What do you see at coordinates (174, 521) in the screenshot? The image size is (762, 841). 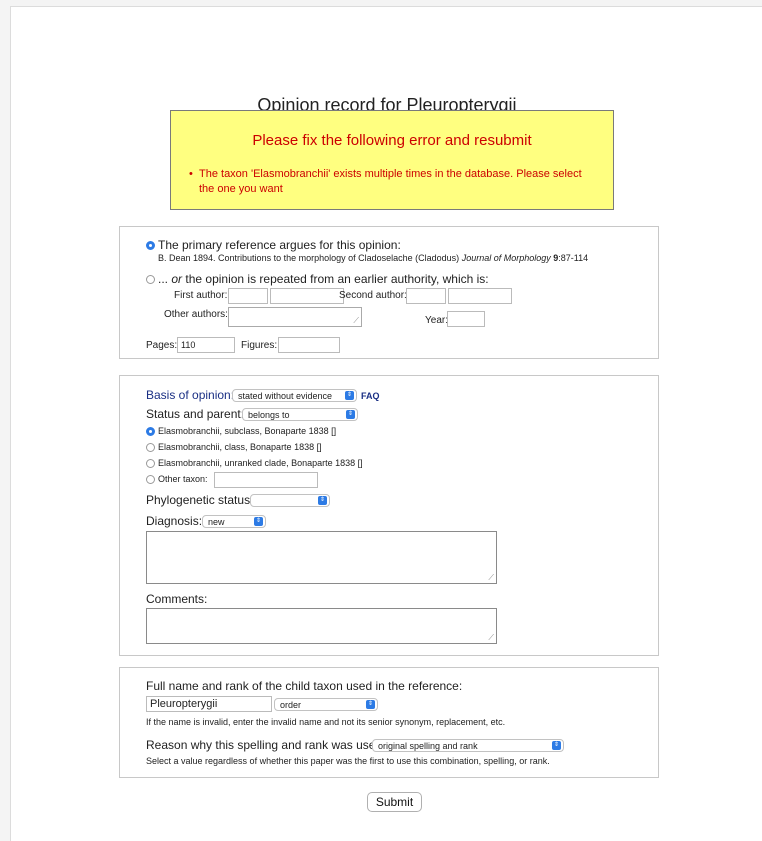 I see `diagnosis-label: Diagnosis:` at bounding box center [174, 521].